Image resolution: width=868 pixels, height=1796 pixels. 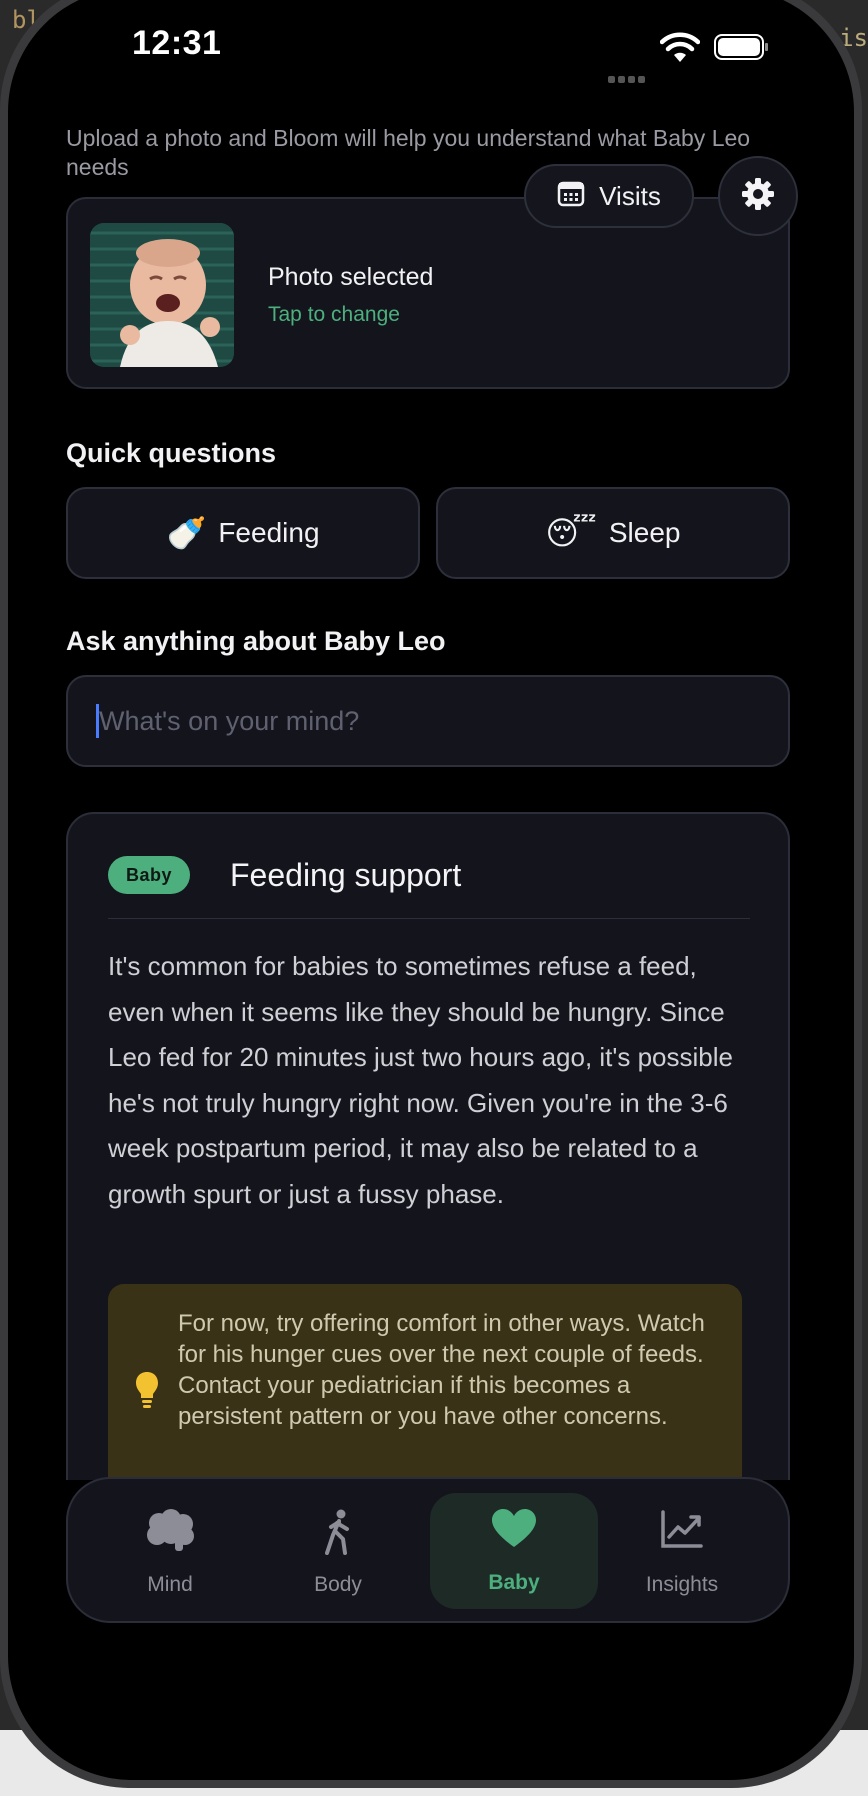 I want to click on bottom-tab-bar: Mind Body Baby Insights, so click(x=428, y=1550).